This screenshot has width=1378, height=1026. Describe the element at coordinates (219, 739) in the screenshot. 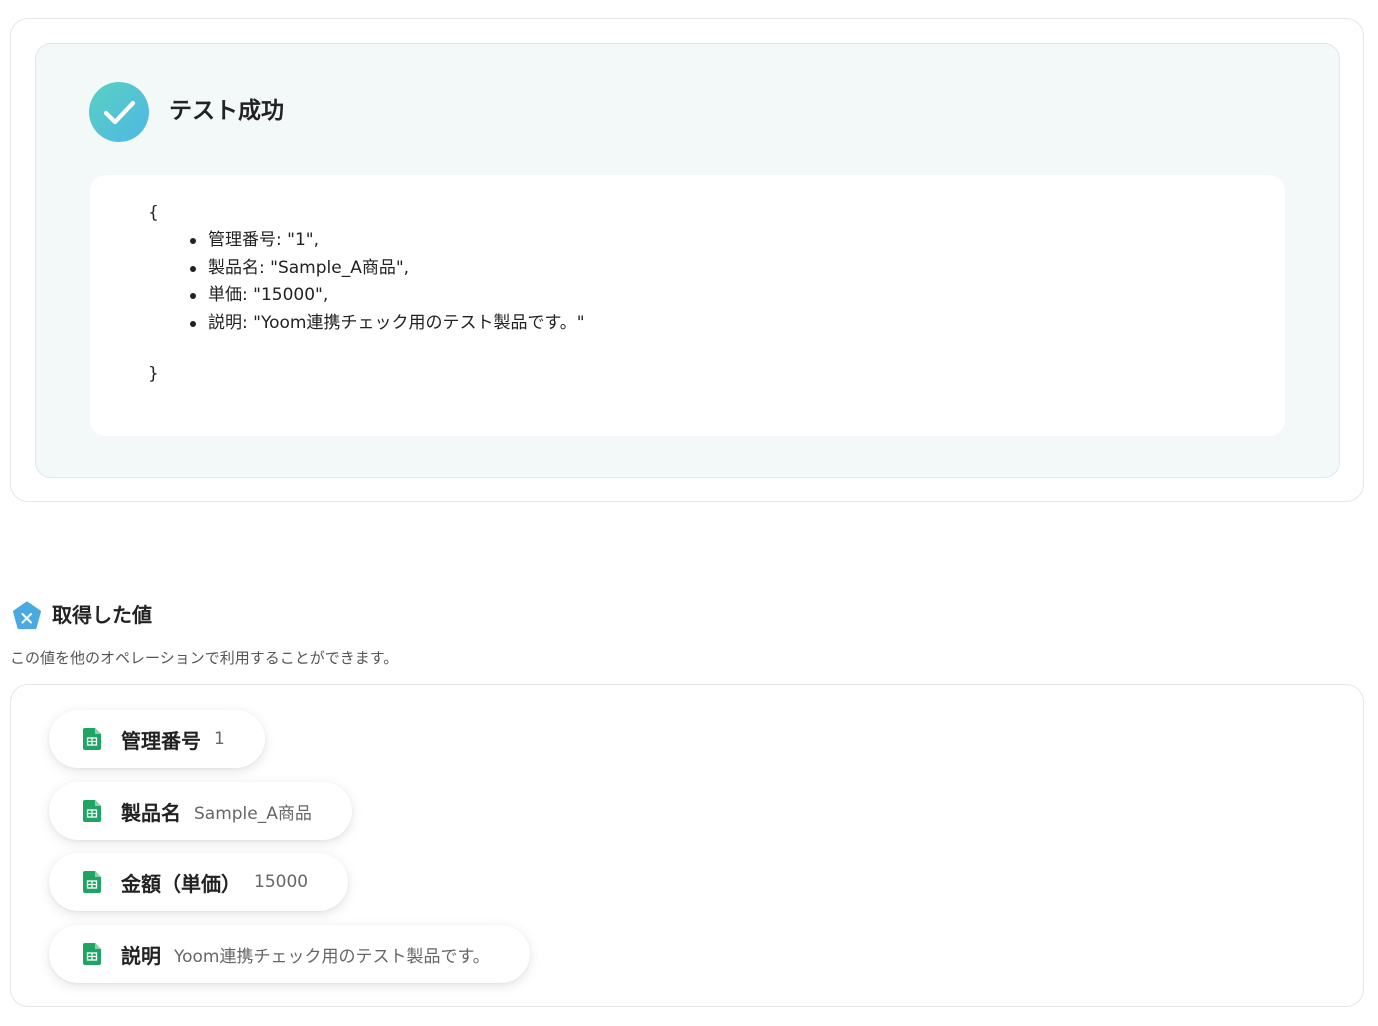

I see `chip-value: 1` at that location.